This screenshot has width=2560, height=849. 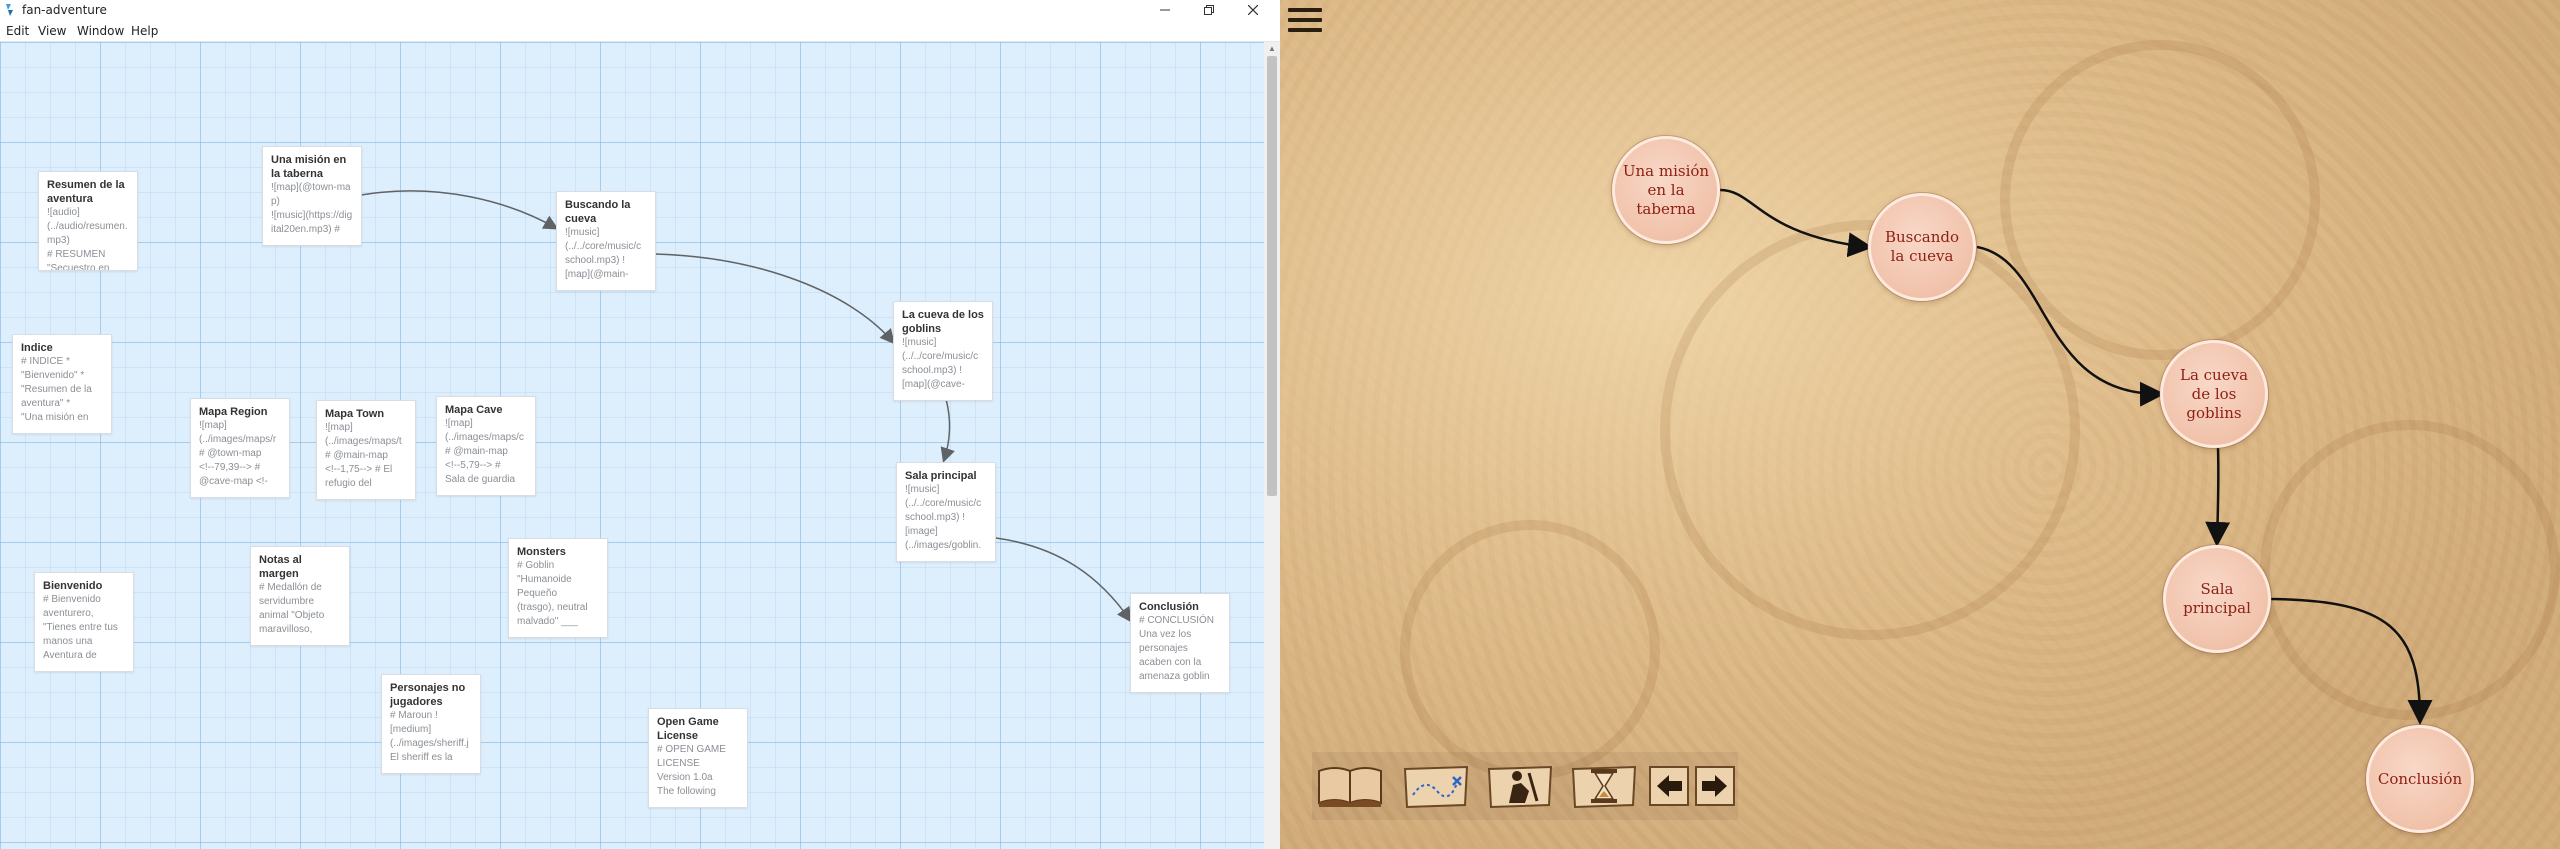 I want to click on passage-title: Open Game License, so click(x=688, y=729).